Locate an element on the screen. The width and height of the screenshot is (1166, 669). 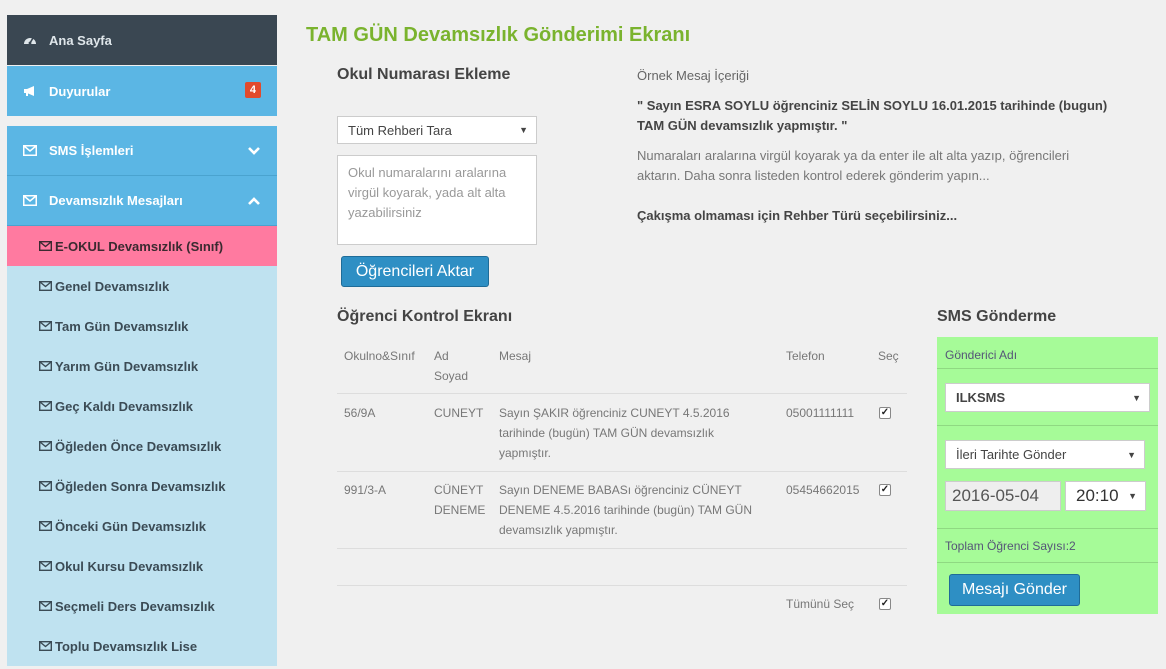
nav-sms-operations: SMS İşlemleri is located at coordinates (142, 151).